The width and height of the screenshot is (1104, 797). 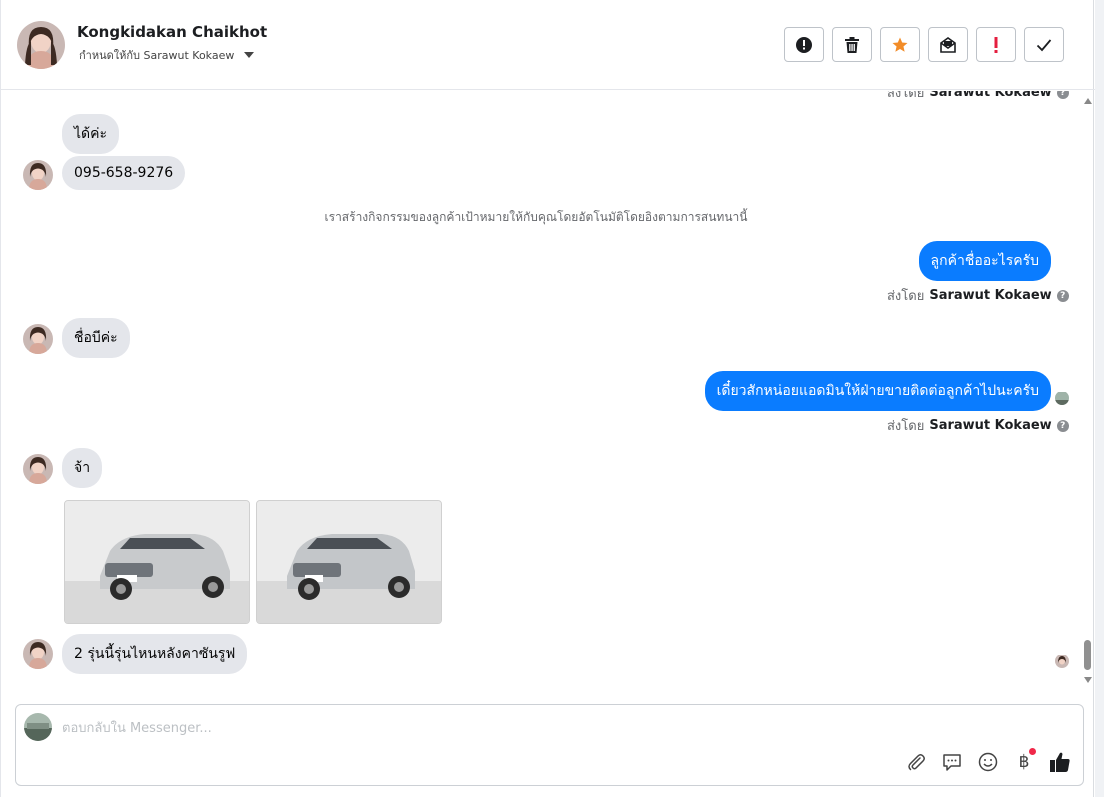 What do you see at coordinates (1088, 101) in the screenshot?
I see `scroll-up-arrow-icon` at bounding box center [1088, 101].